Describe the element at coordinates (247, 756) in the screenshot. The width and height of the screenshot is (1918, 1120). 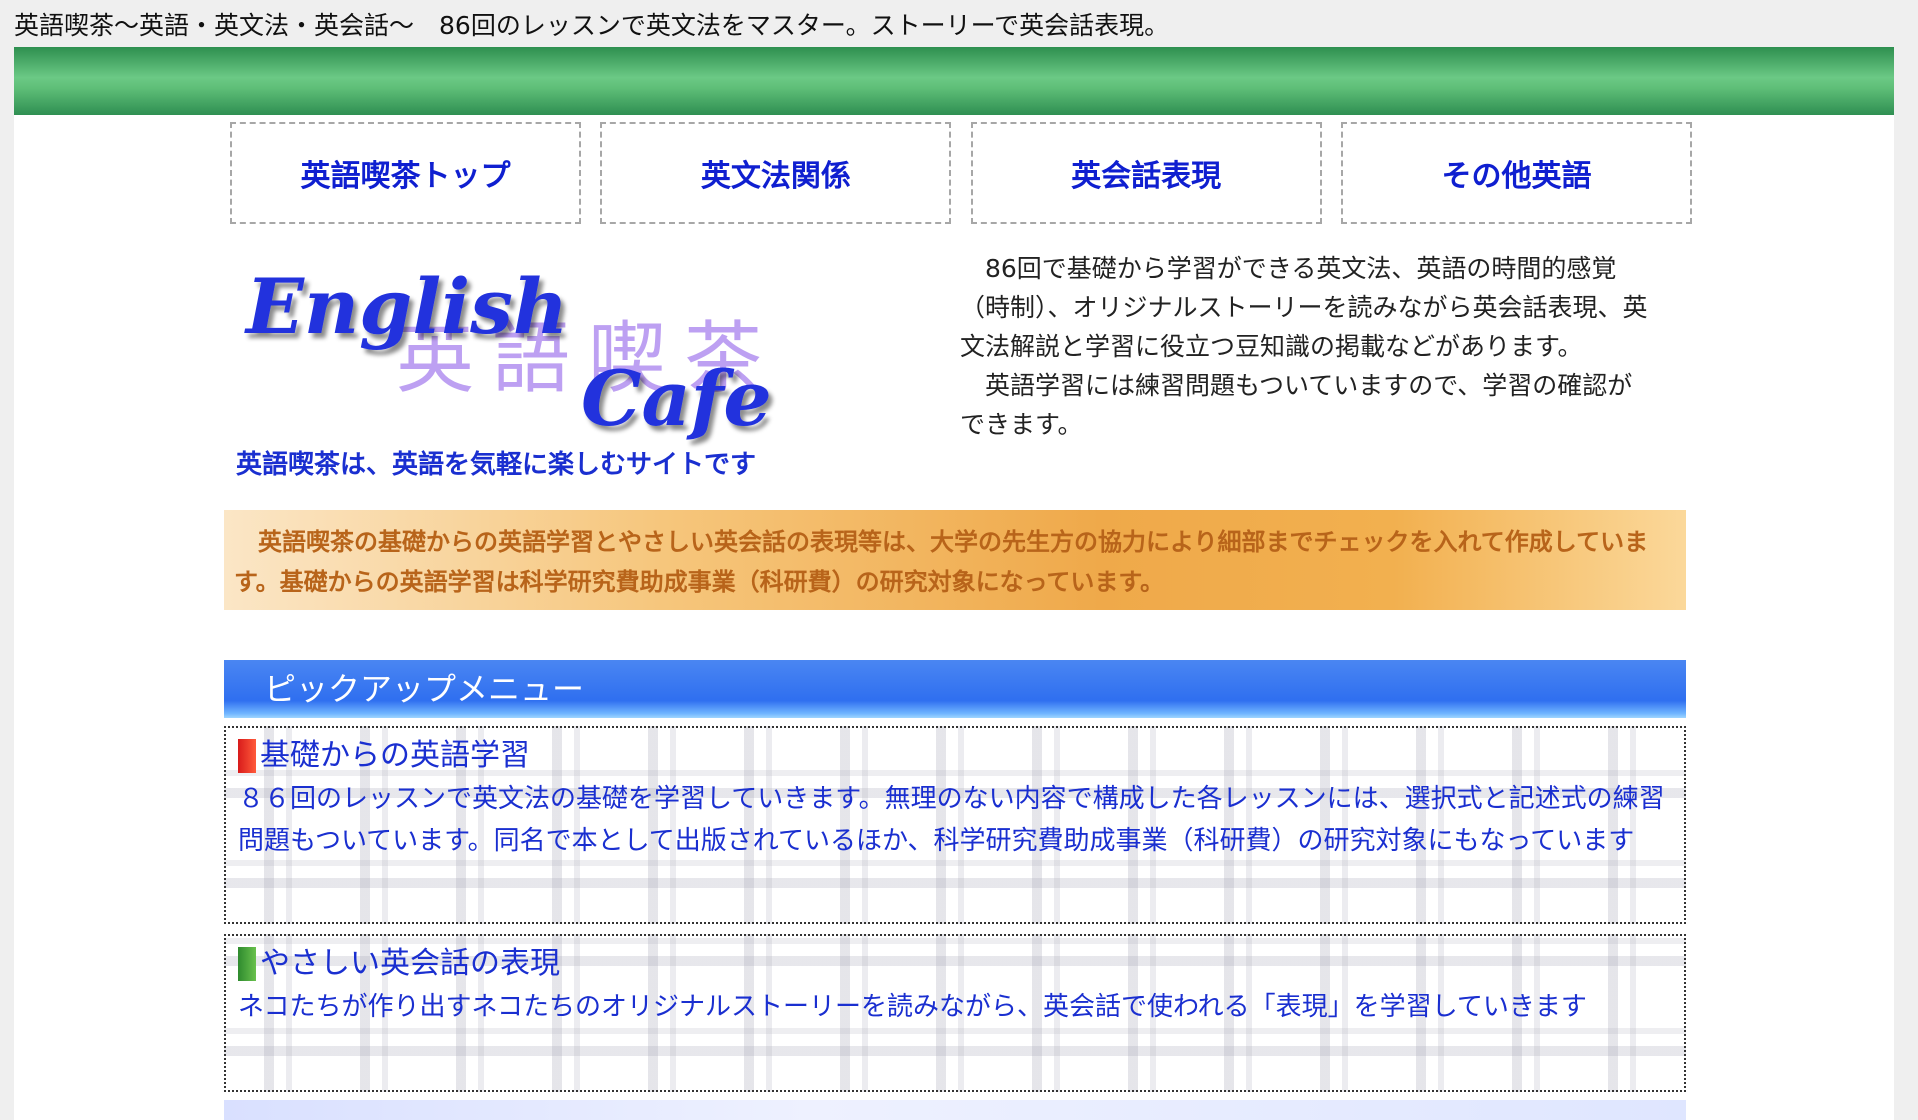
I see `red-marker-icon` at that location.